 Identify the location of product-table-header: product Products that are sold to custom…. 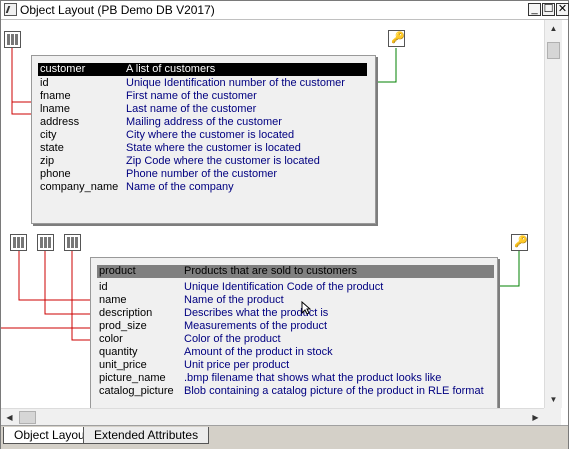
(295, 271).